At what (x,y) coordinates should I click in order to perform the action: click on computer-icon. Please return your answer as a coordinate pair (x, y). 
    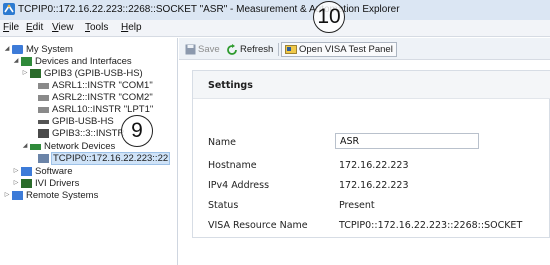
    Looking at the image, I should click on (17, 49).